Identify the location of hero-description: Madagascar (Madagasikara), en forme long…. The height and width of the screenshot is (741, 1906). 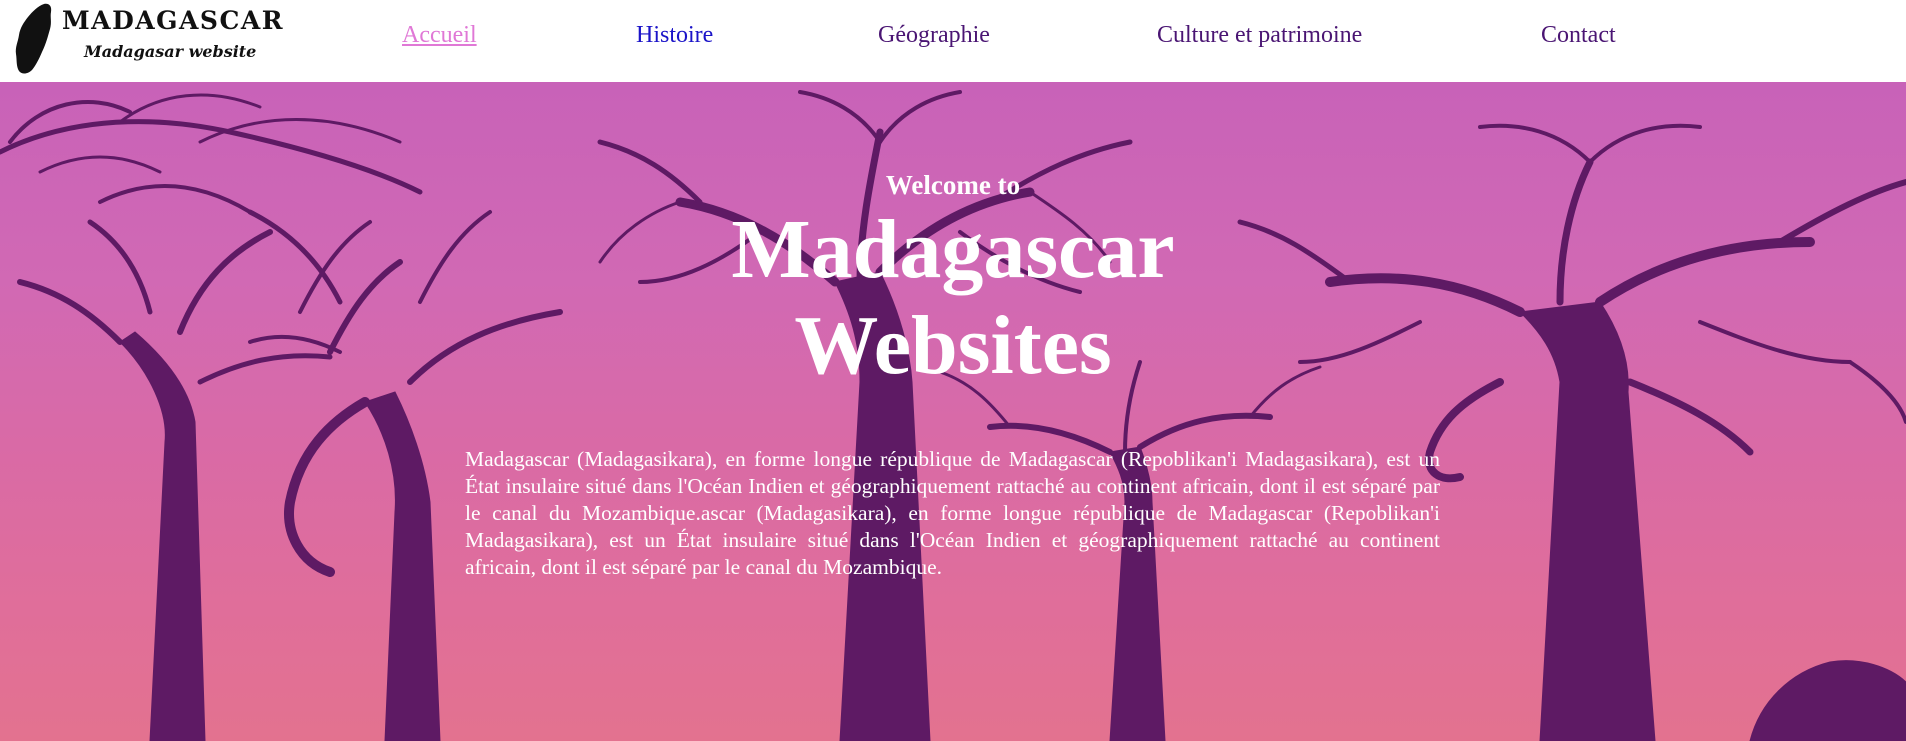
(952, 512).